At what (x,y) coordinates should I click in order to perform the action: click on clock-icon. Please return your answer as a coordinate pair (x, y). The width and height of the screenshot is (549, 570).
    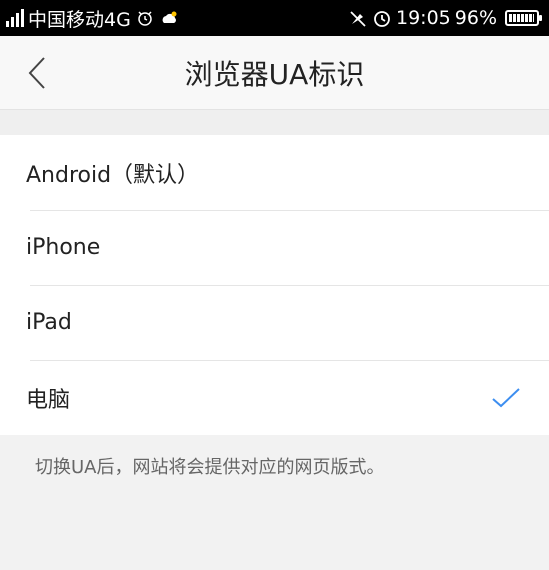
    Looking at the image, I should click on (382, 19).